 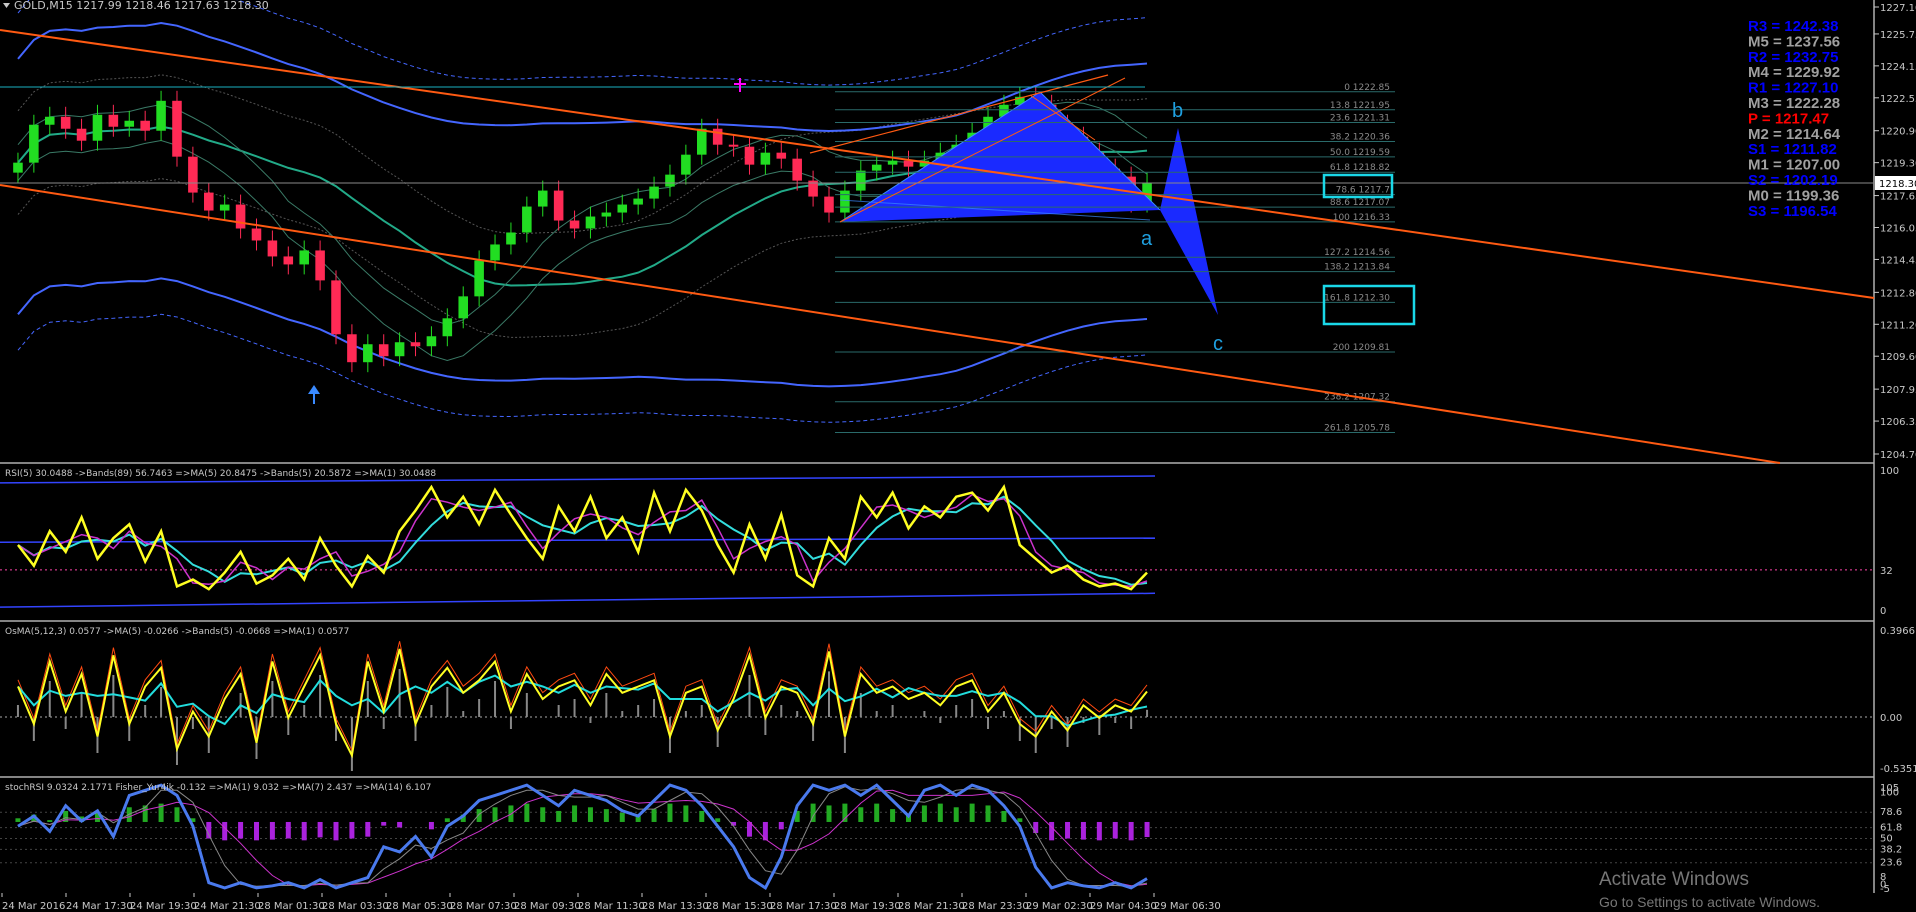 I want to click on fib-label: 127.2 1214.56, so click(x=1357, y=253).